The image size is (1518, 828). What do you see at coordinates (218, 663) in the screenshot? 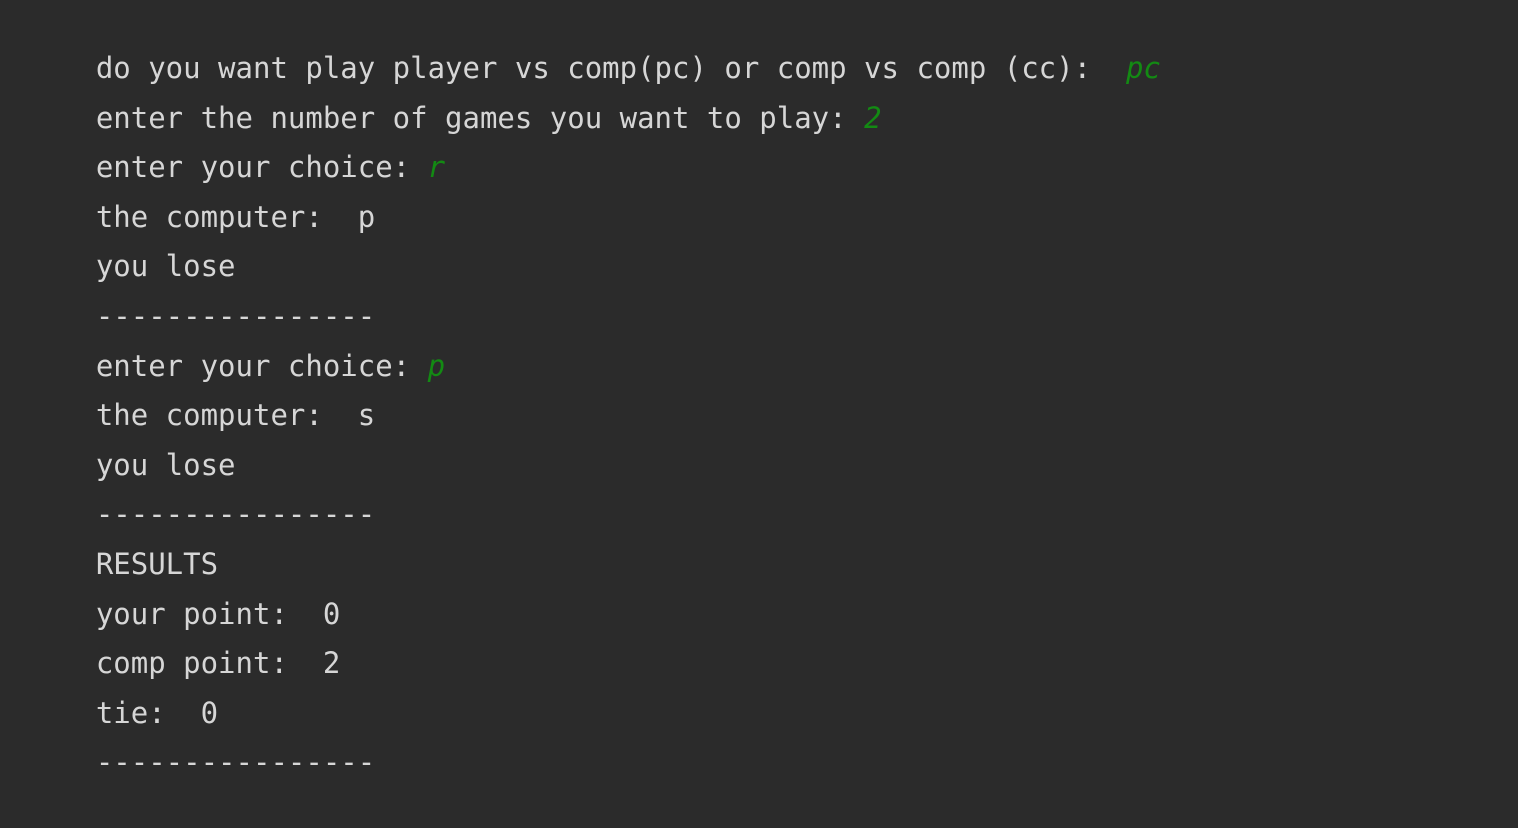
I see `console-output-text: comp point: 2` at bounding box center [218, 663].